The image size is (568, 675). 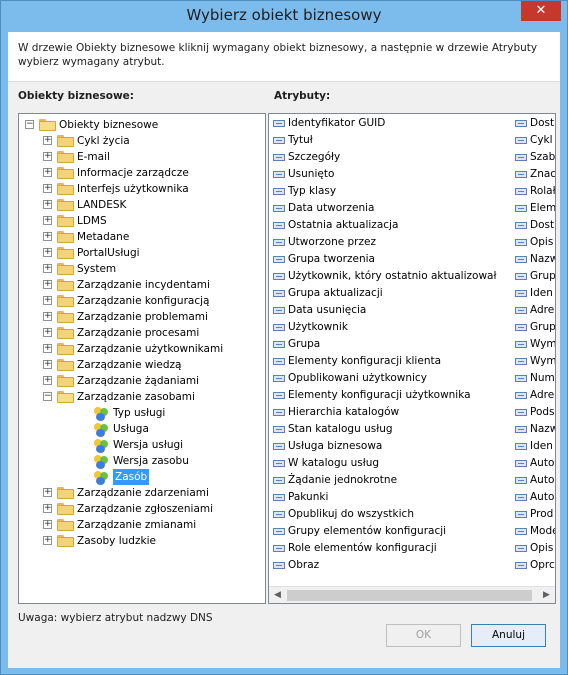 I want to click on tree-node: + Zarządzanie incydentami, so click(x=142, y=285).